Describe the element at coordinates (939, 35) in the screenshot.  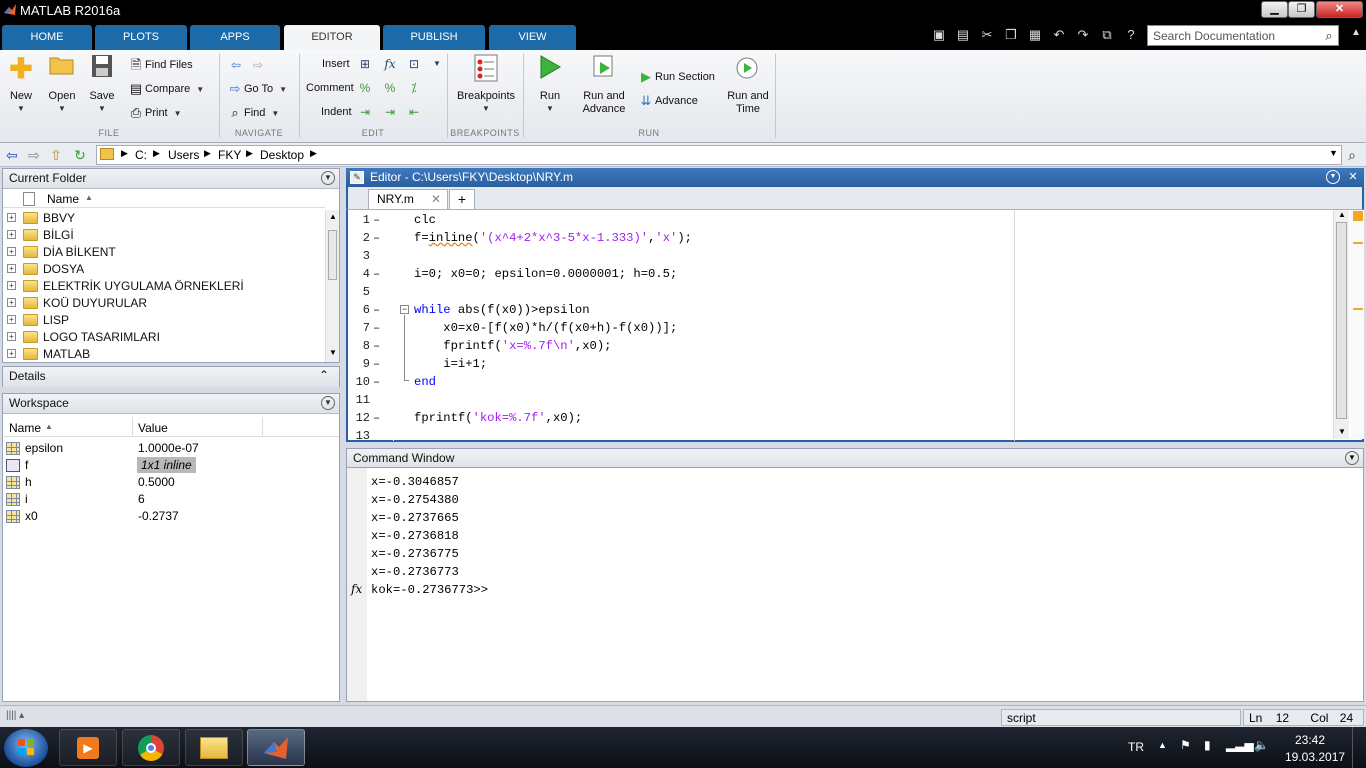
I see `layout-icon: ▣` at that location.